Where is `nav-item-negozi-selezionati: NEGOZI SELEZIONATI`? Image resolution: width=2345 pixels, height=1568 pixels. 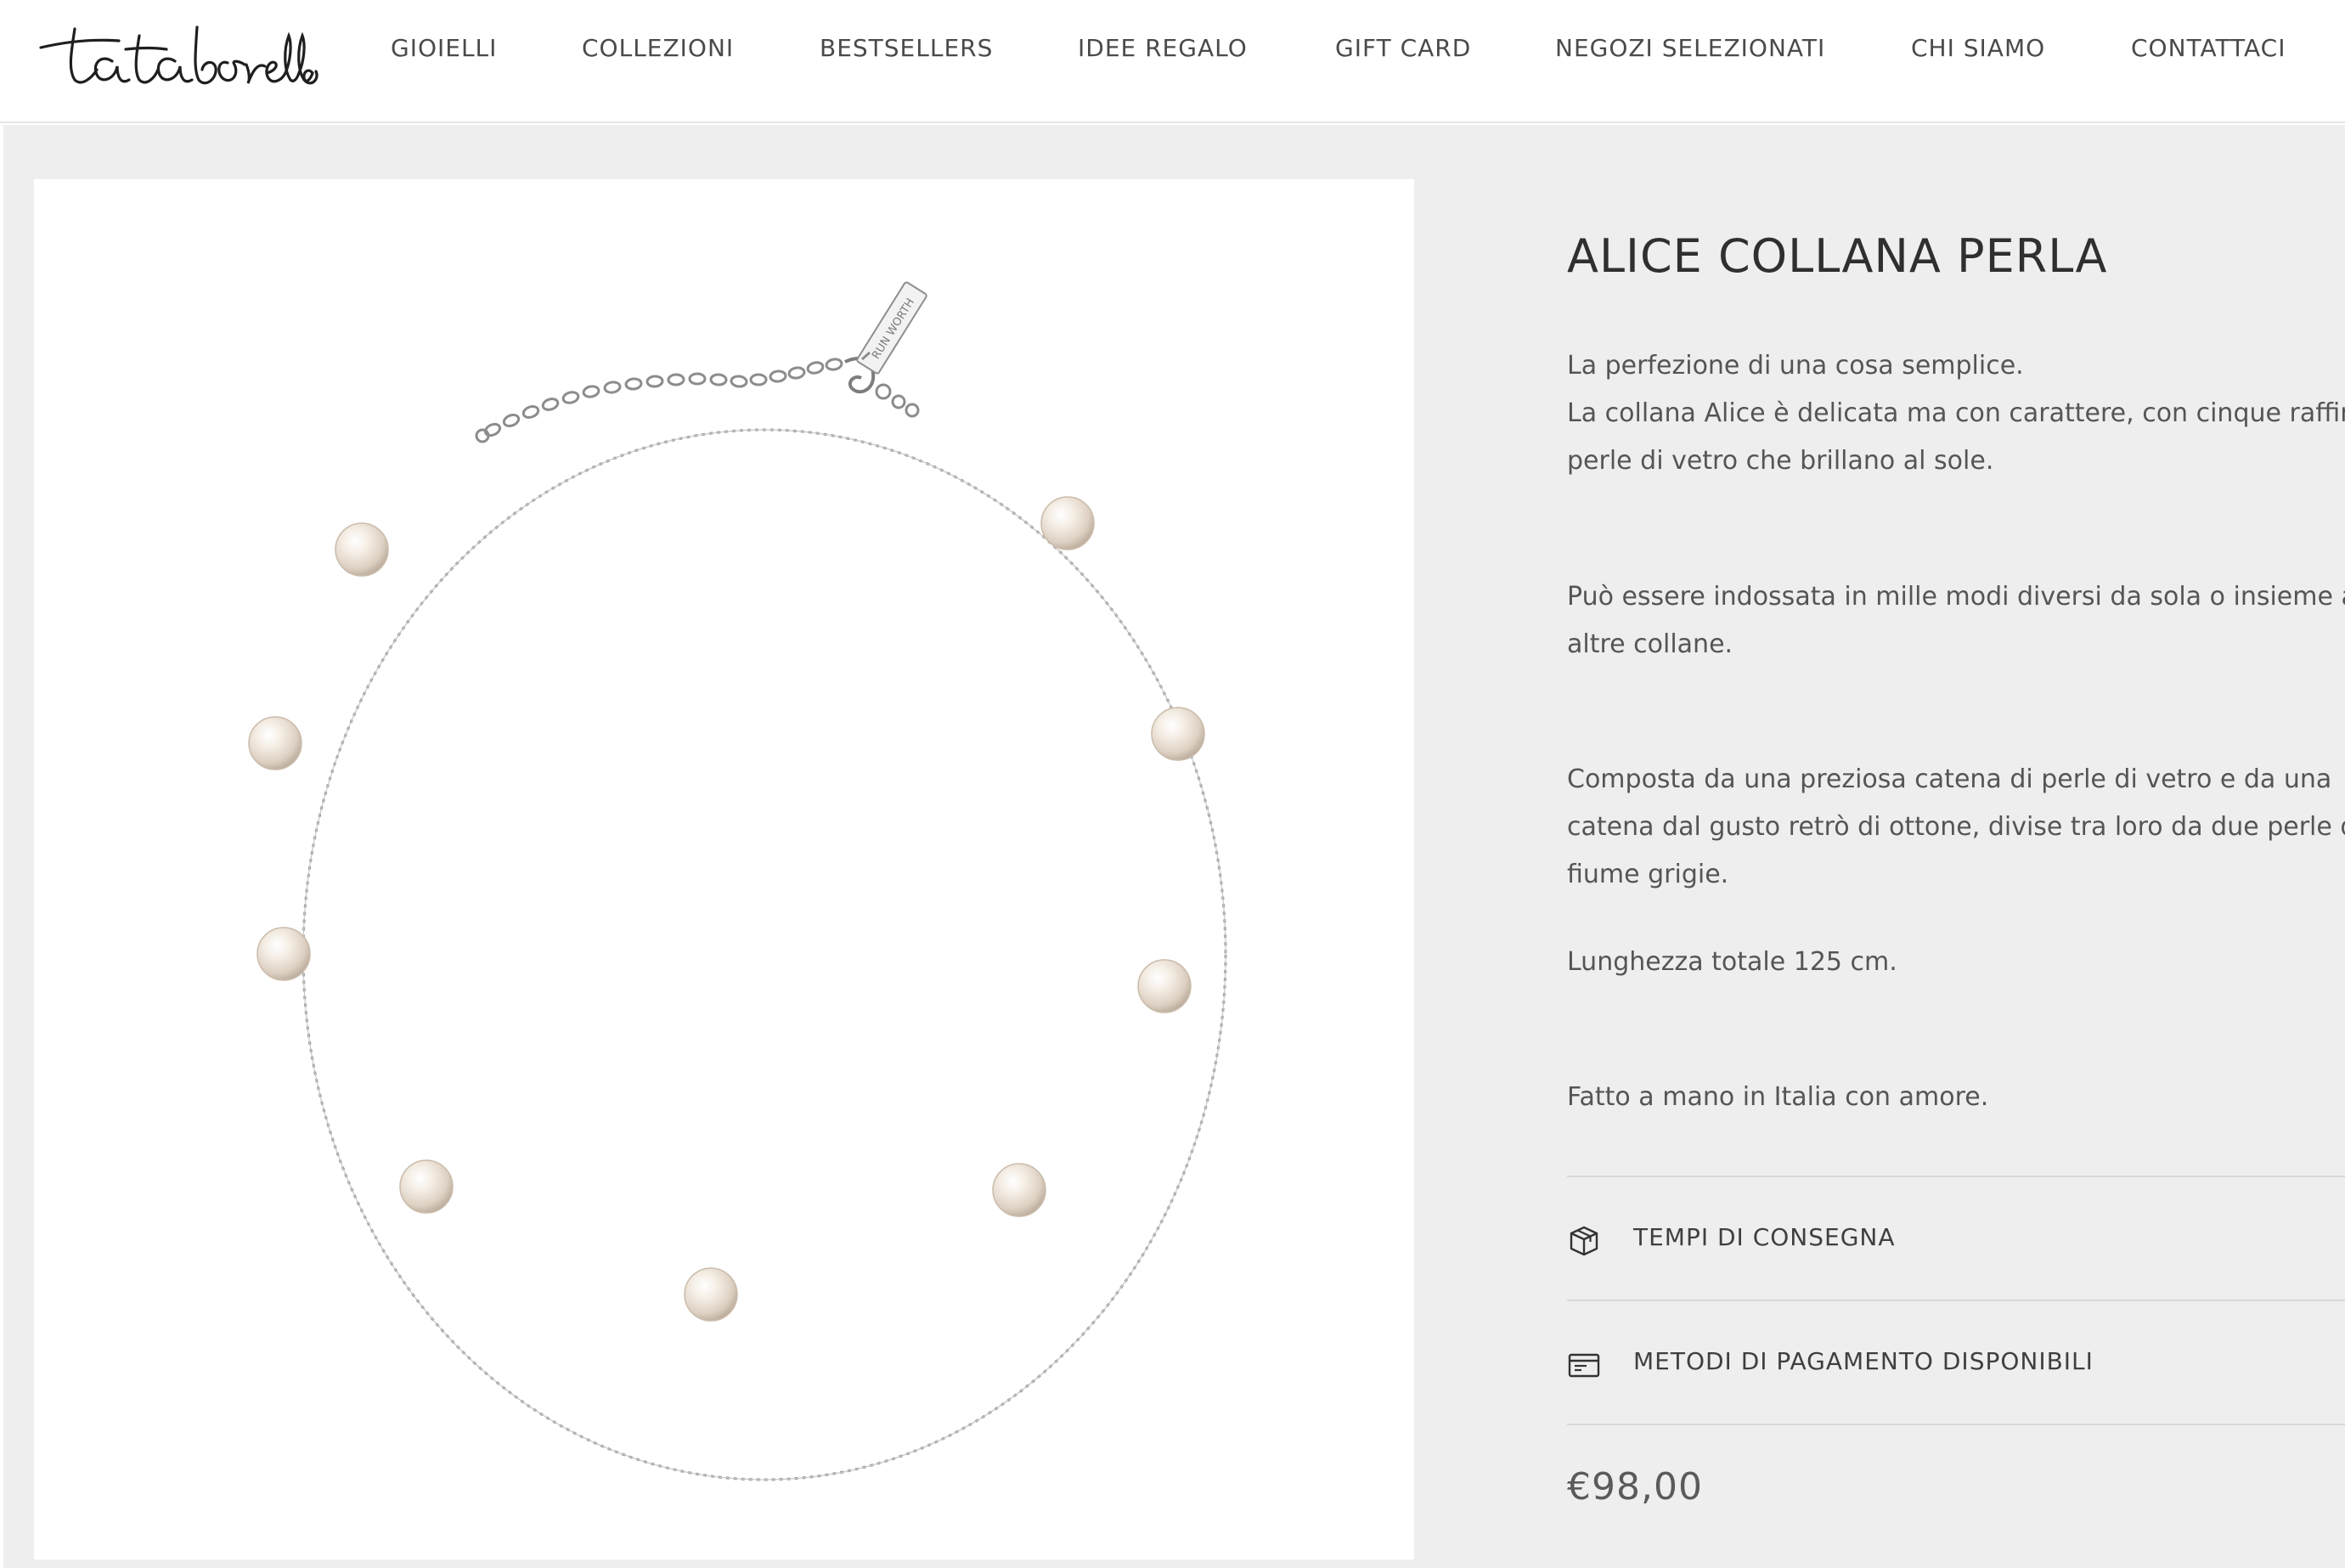
nav-item-negozi-selezionati: NEGOZI SELEZIONATI is located at coordinates (1690, 48).